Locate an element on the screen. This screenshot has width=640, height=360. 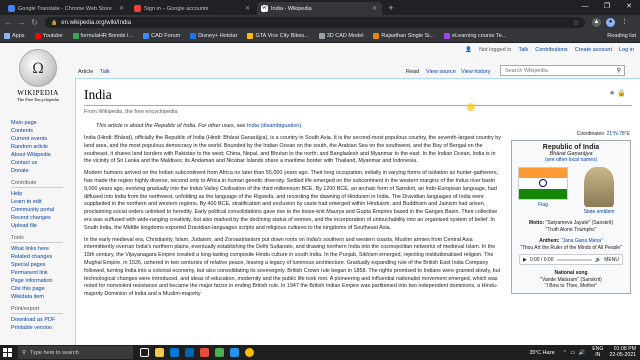
language-indicator: ENG IN is located at coordinates (597, 352).